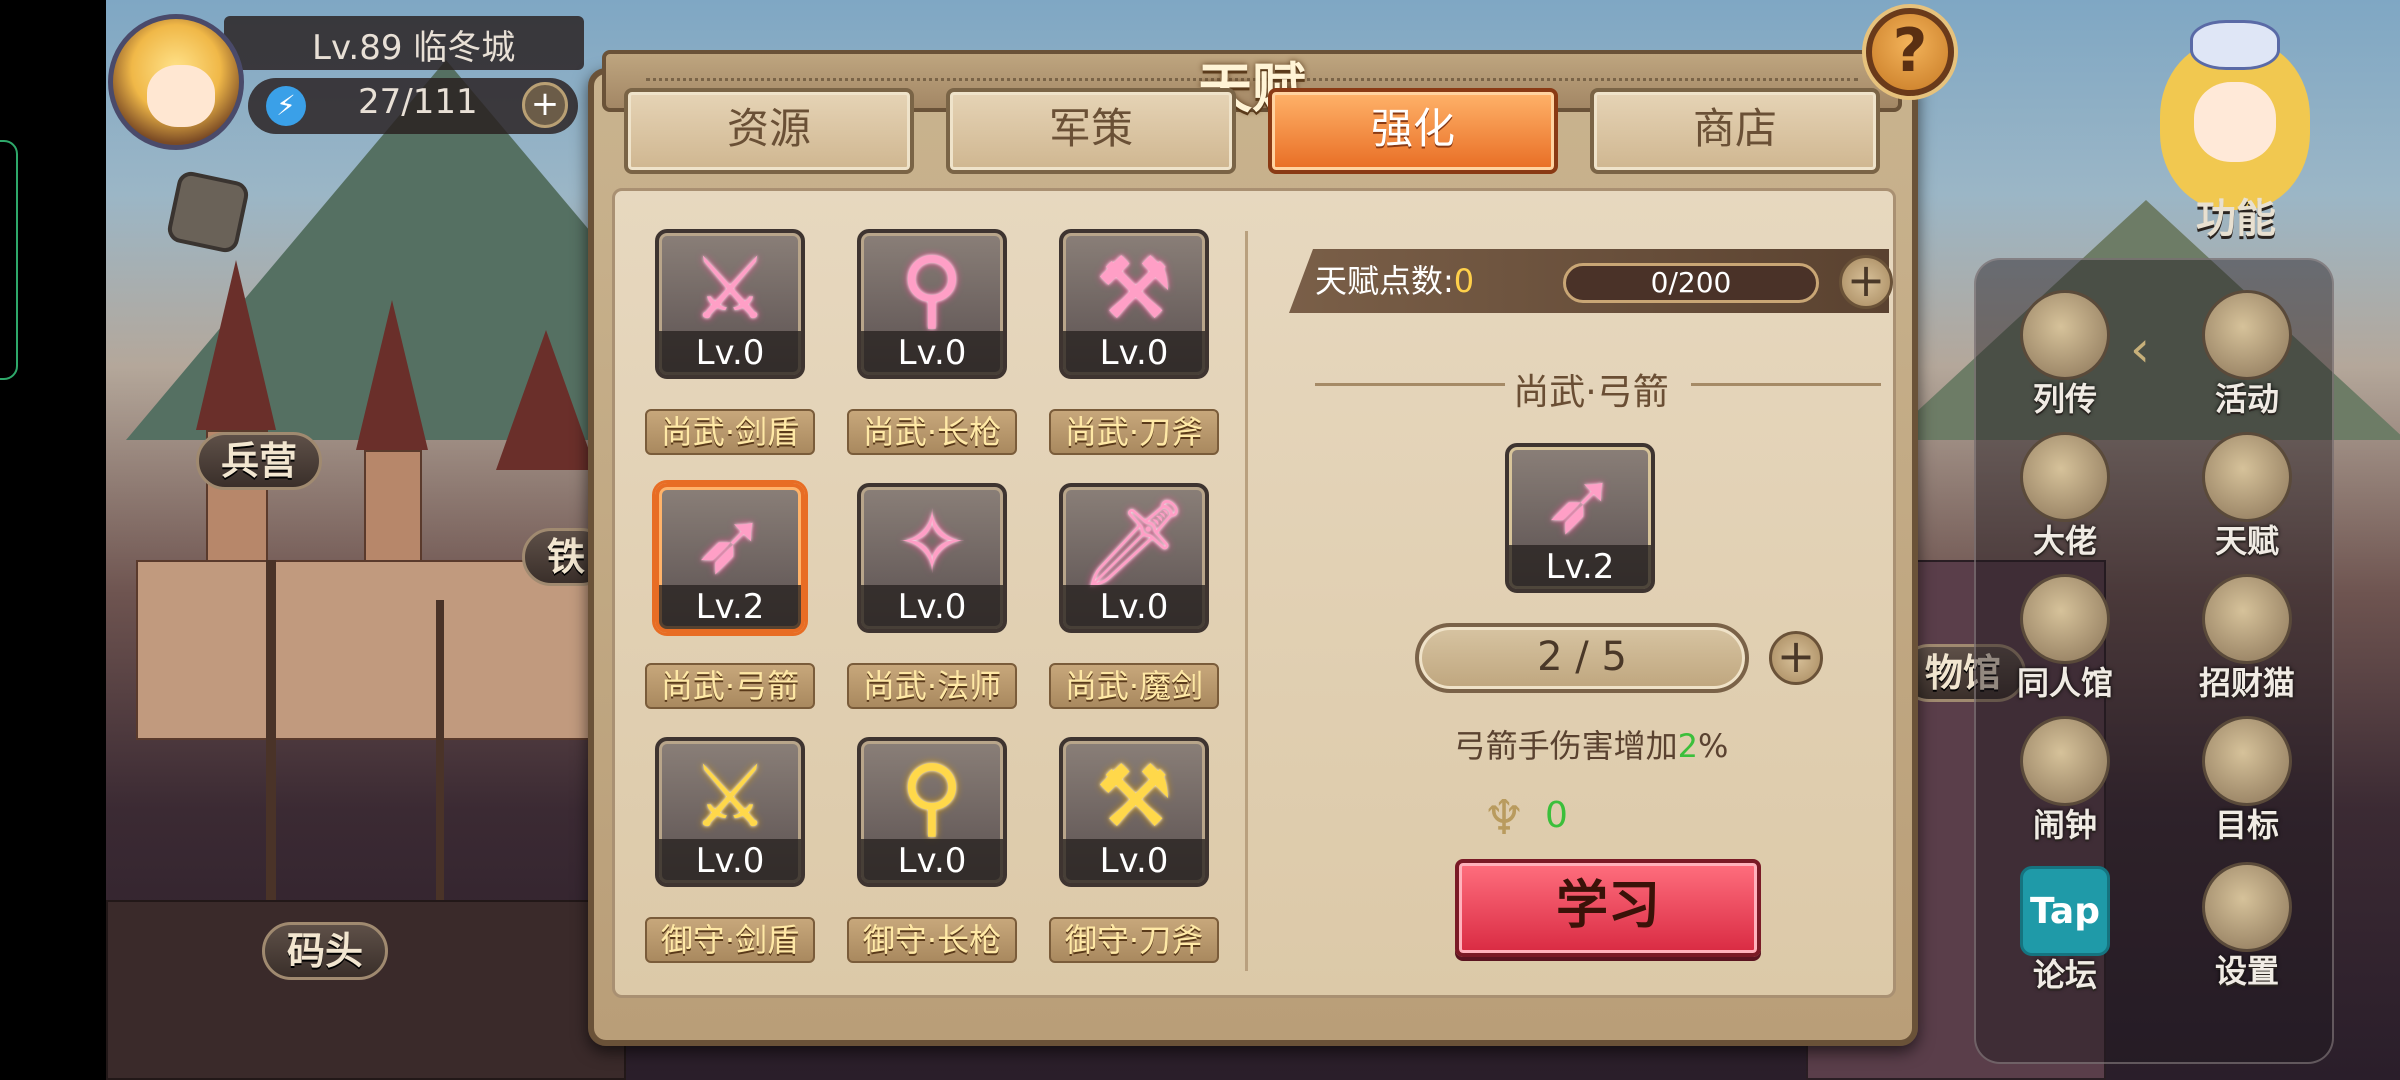 Image resolution: width=2400 pixels, height=1080 pixels. Describe the element at coordinates (259, 461) in the screenshot. I see `barracks-label: 兵营` at that location.